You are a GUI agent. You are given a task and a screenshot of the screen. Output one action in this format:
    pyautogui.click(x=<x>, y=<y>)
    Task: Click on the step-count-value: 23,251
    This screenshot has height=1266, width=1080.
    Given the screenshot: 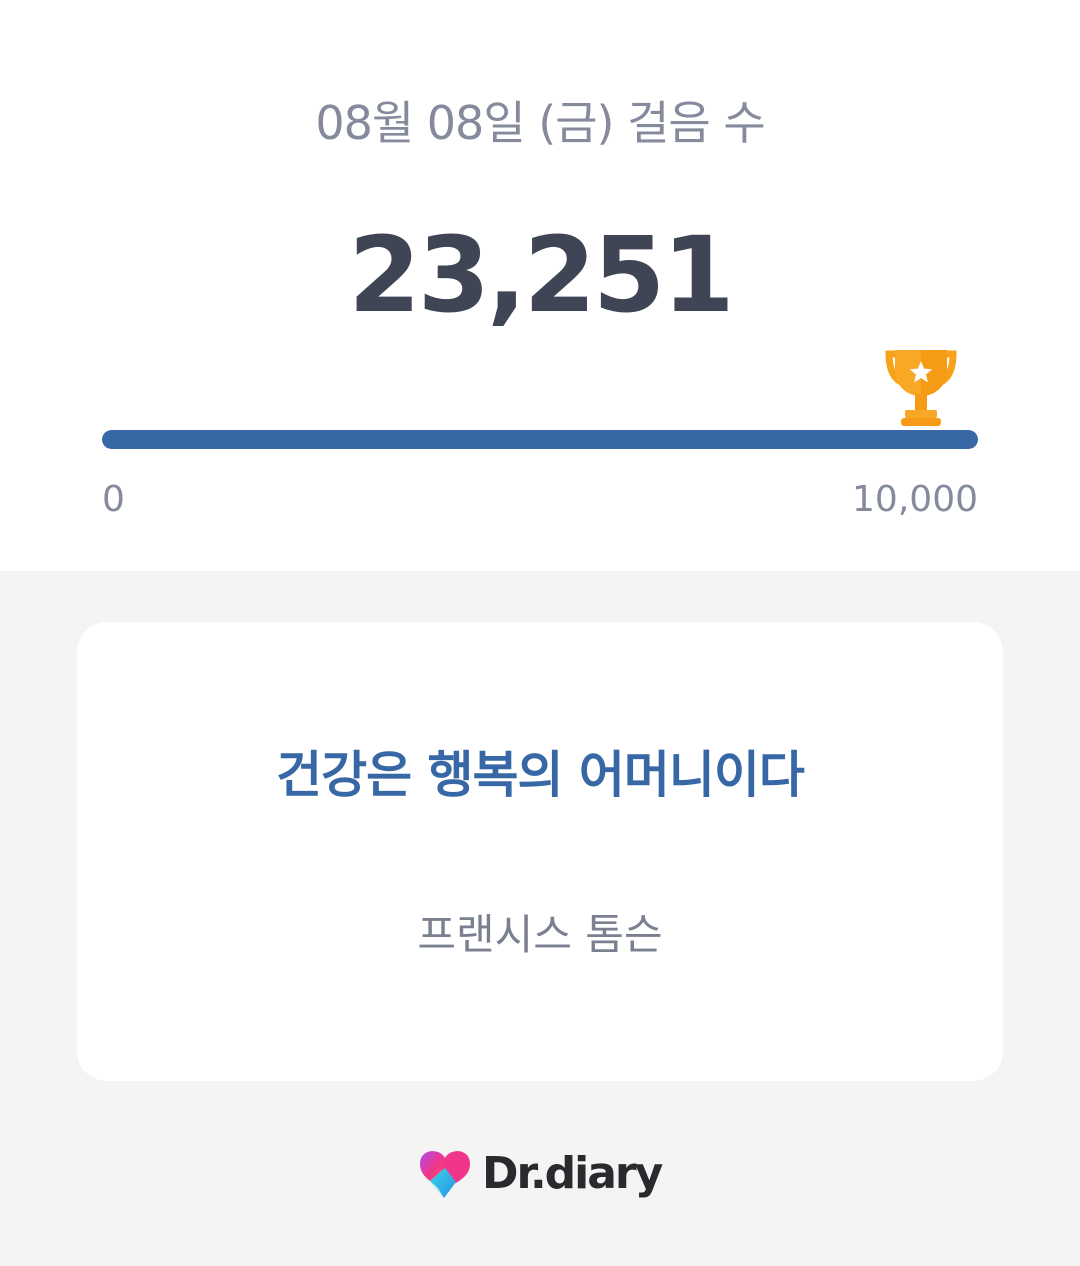 What is the action you would take?
    pyautogui.click(x=541, y=275)
    